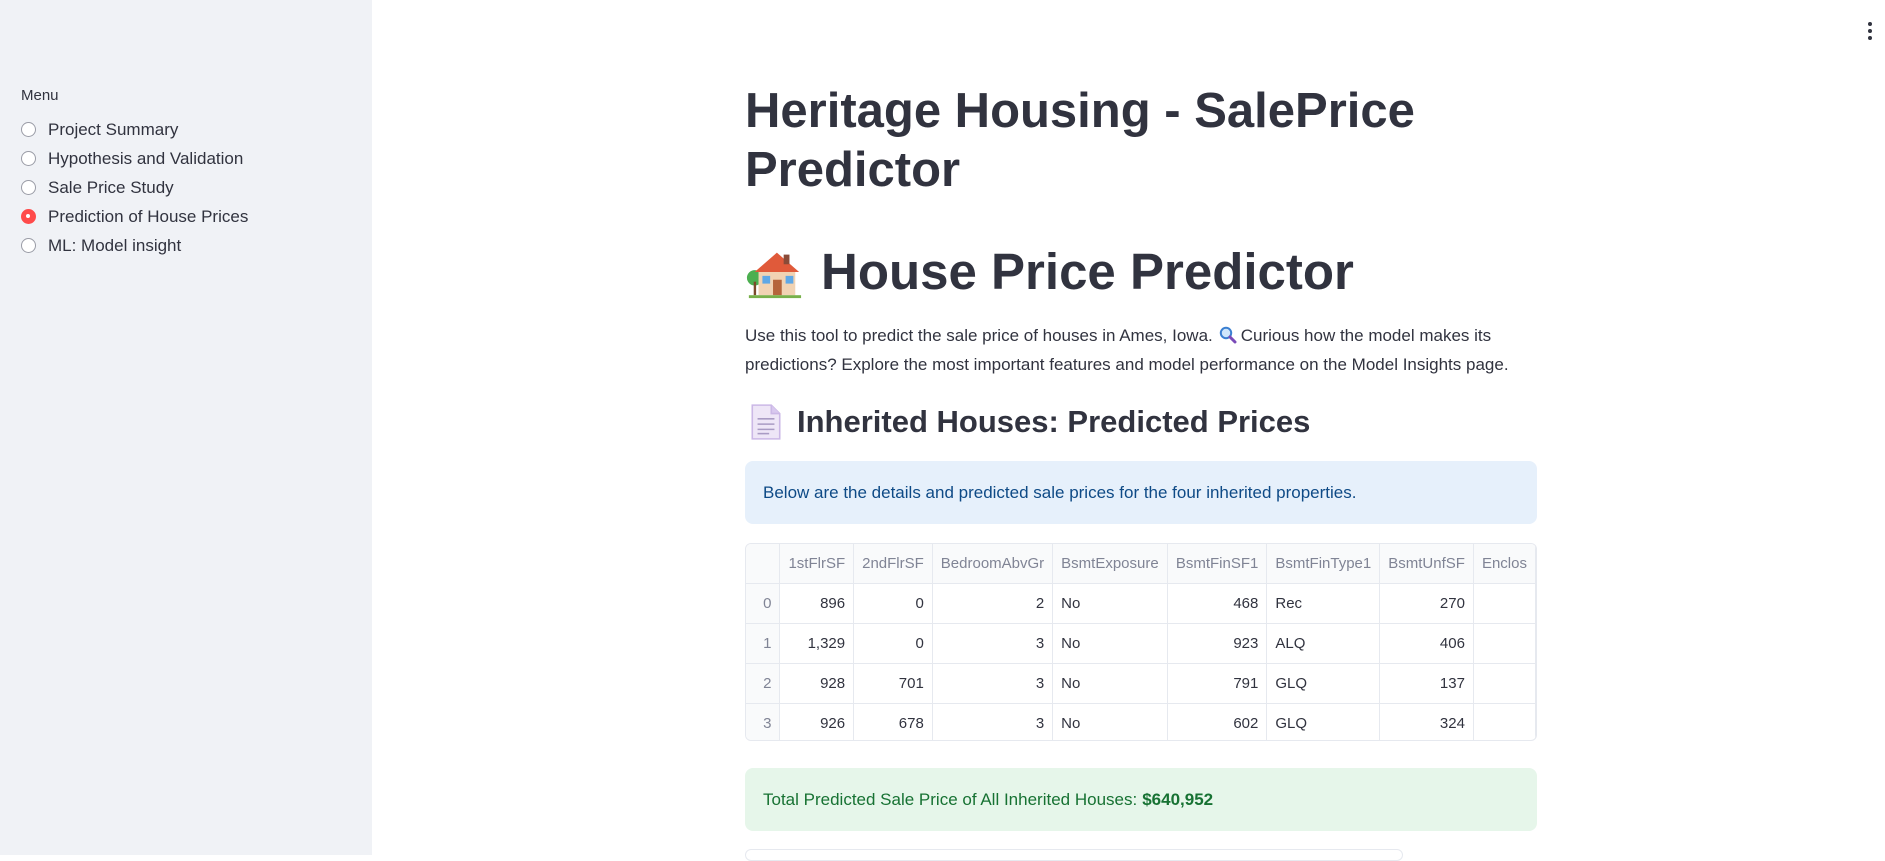 This screenshot has width=1885, height=861. Describe the element at coordinates (763, 564) in the screenshot. I see `column-header-index` at that location.